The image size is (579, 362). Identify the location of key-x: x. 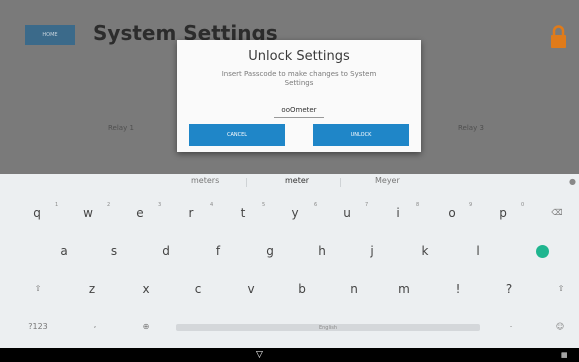
(145, 289).